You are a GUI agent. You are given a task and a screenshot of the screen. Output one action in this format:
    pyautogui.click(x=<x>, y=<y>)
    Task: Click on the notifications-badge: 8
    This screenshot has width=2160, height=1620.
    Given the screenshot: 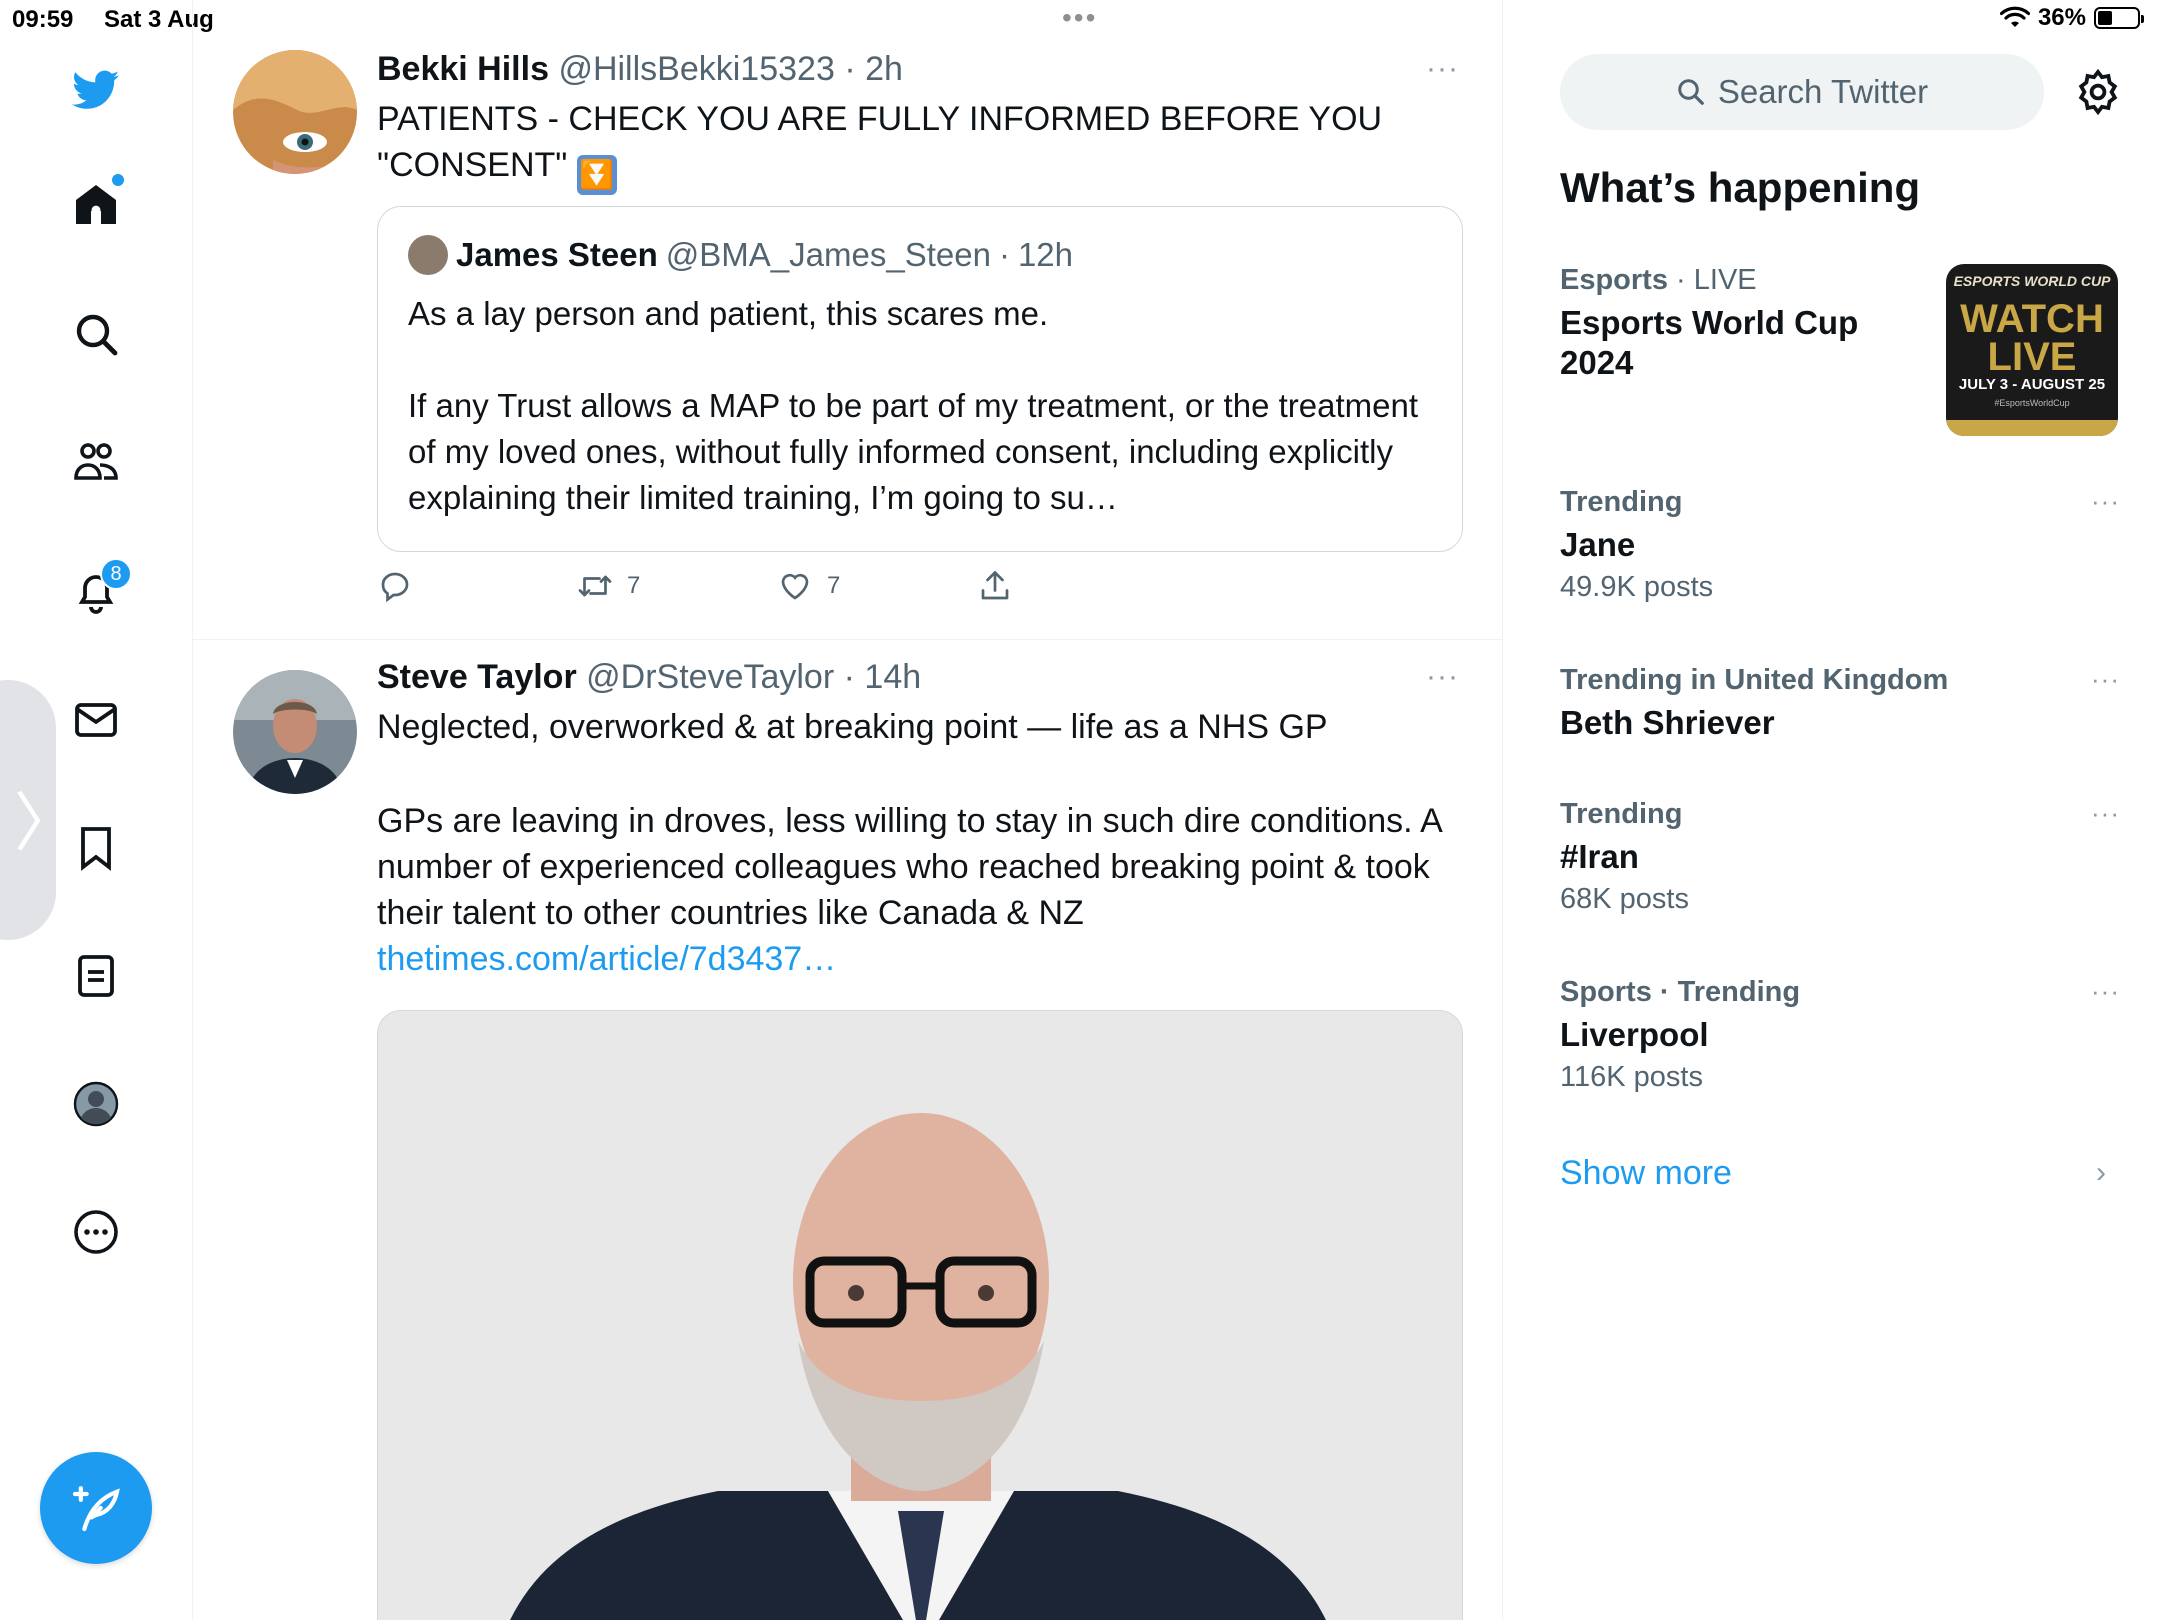 What is the action you would take?
    pyautogui.click(x=116, y=574)
    